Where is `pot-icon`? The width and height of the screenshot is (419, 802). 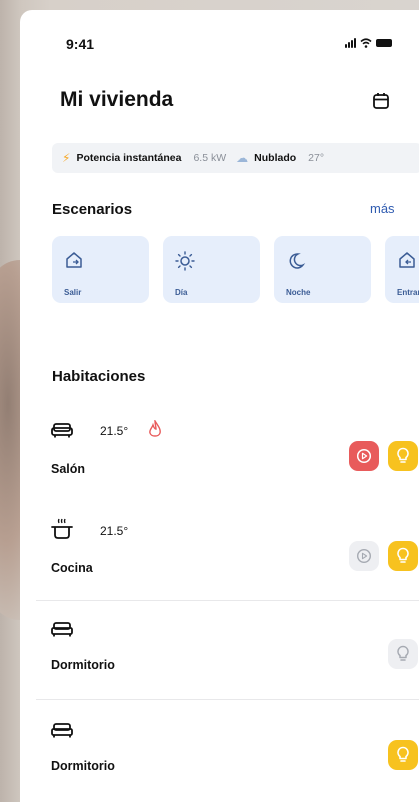
pot-icon is located at coordinates (62, 528).